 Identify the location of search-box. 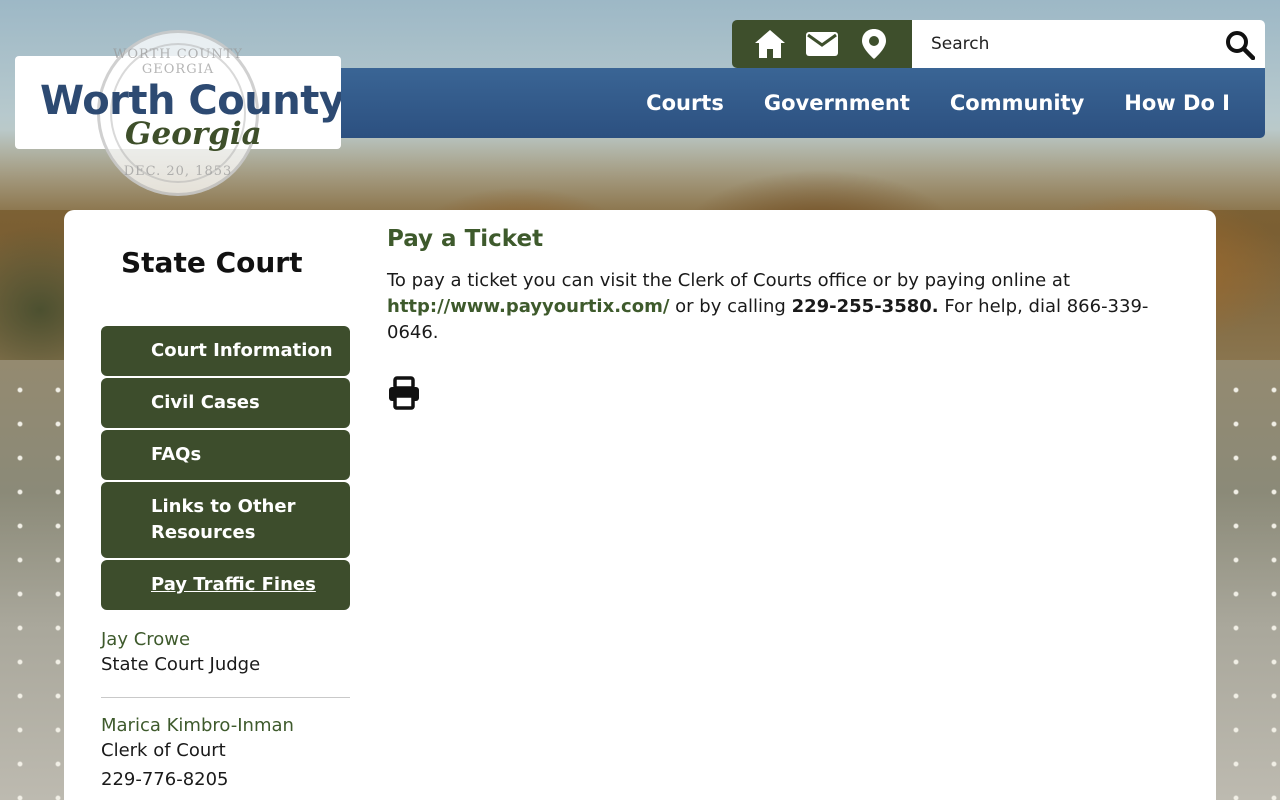
(1088, 44).